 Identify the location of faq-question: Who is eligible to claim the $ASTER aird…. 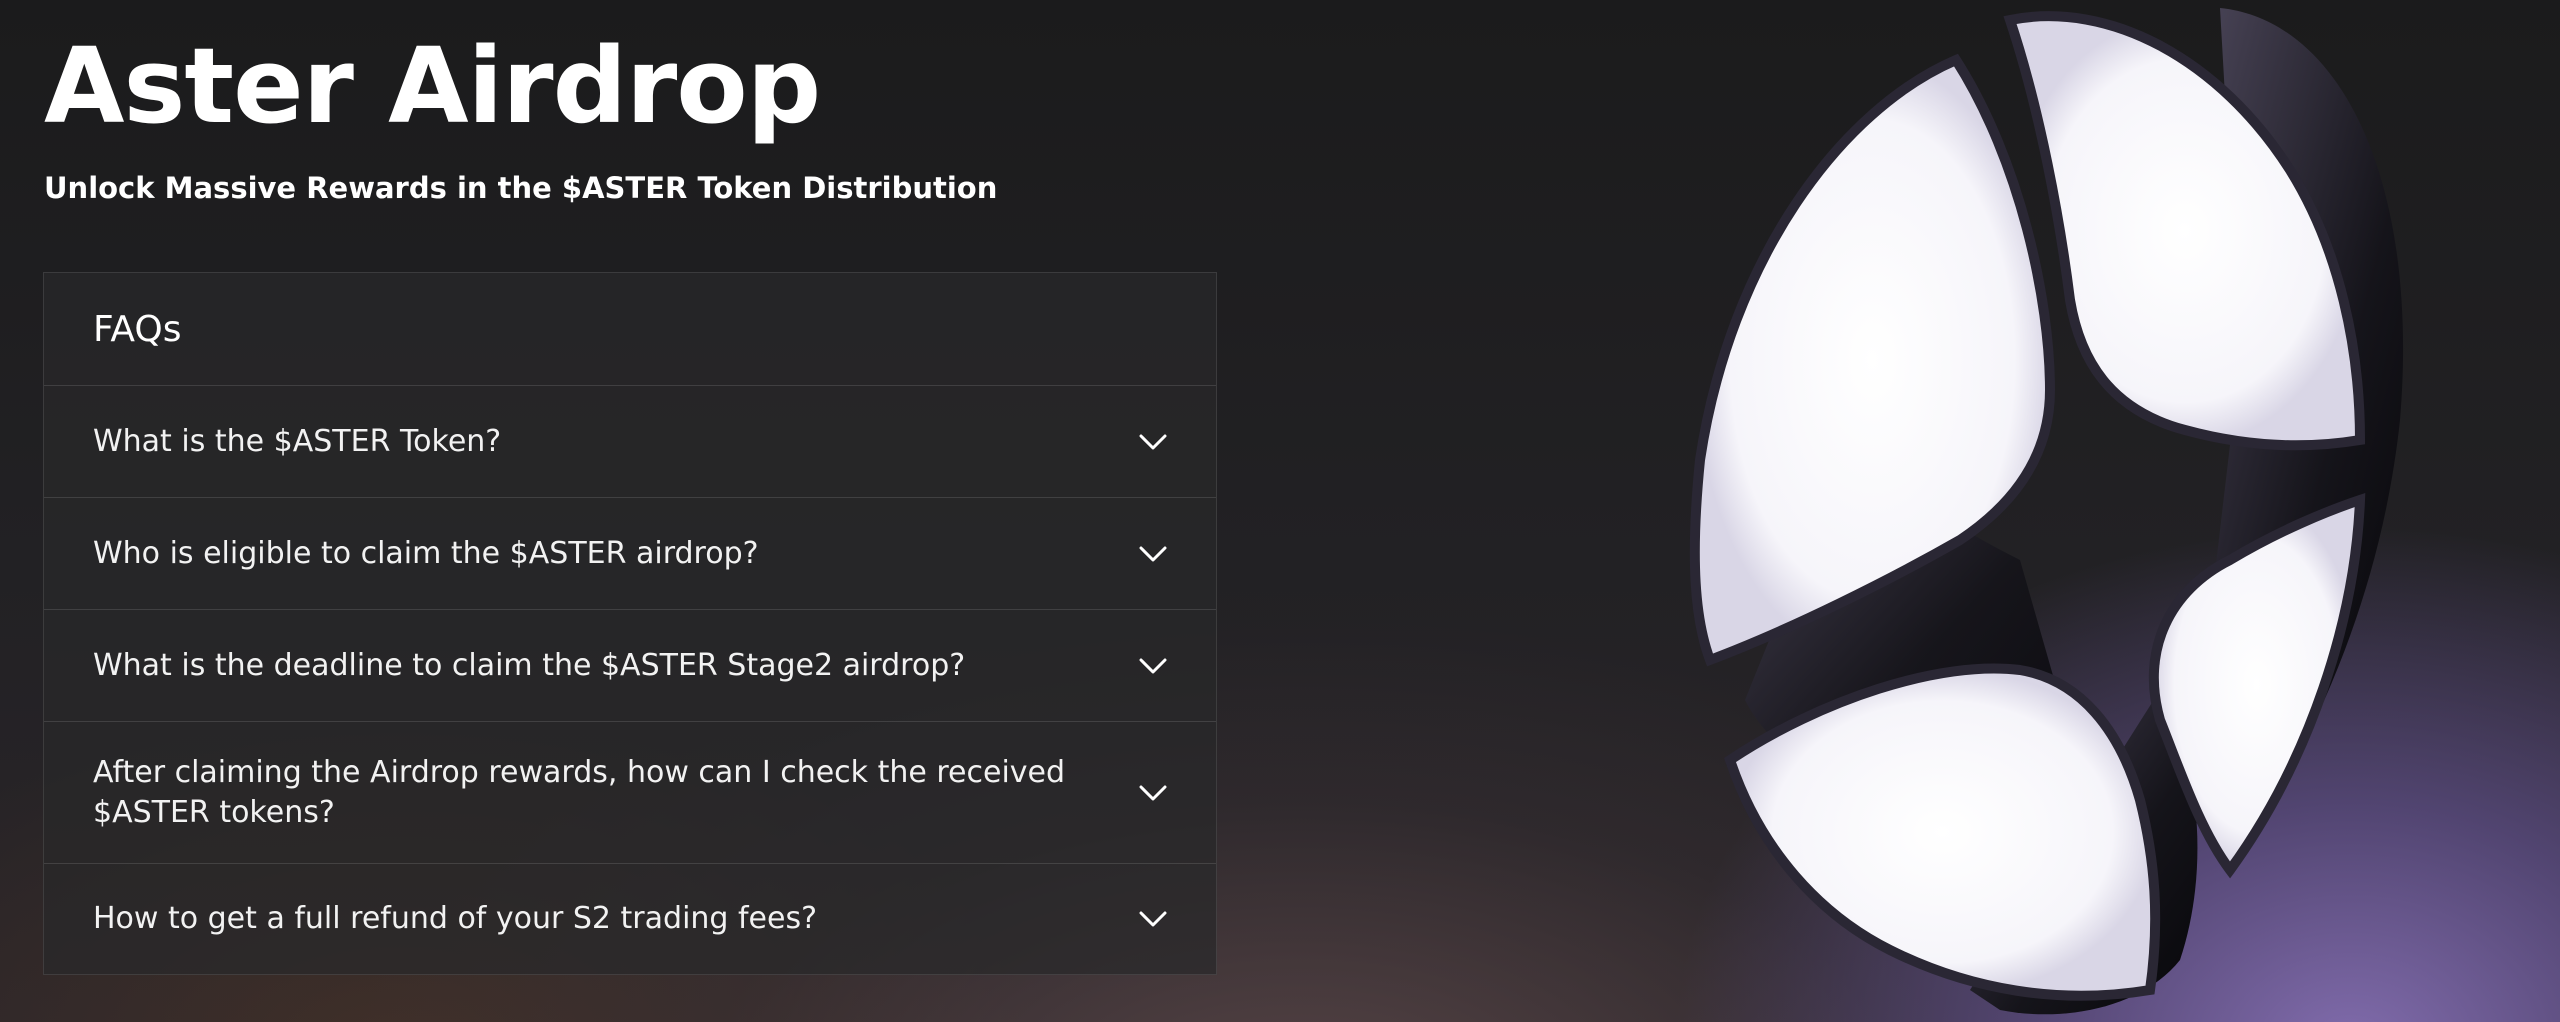
(426, 553).